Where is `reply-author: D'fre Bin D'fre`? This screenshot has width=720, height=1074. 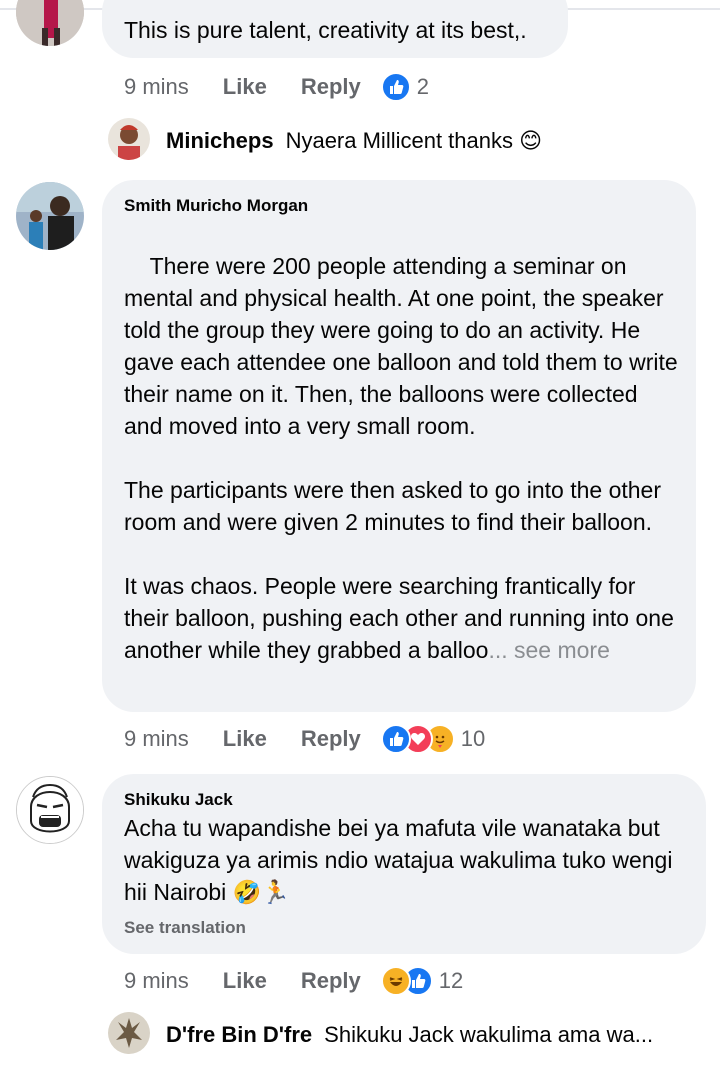
reply-author: D'fre Bin D'fre is located at coordinates (239, 1035).